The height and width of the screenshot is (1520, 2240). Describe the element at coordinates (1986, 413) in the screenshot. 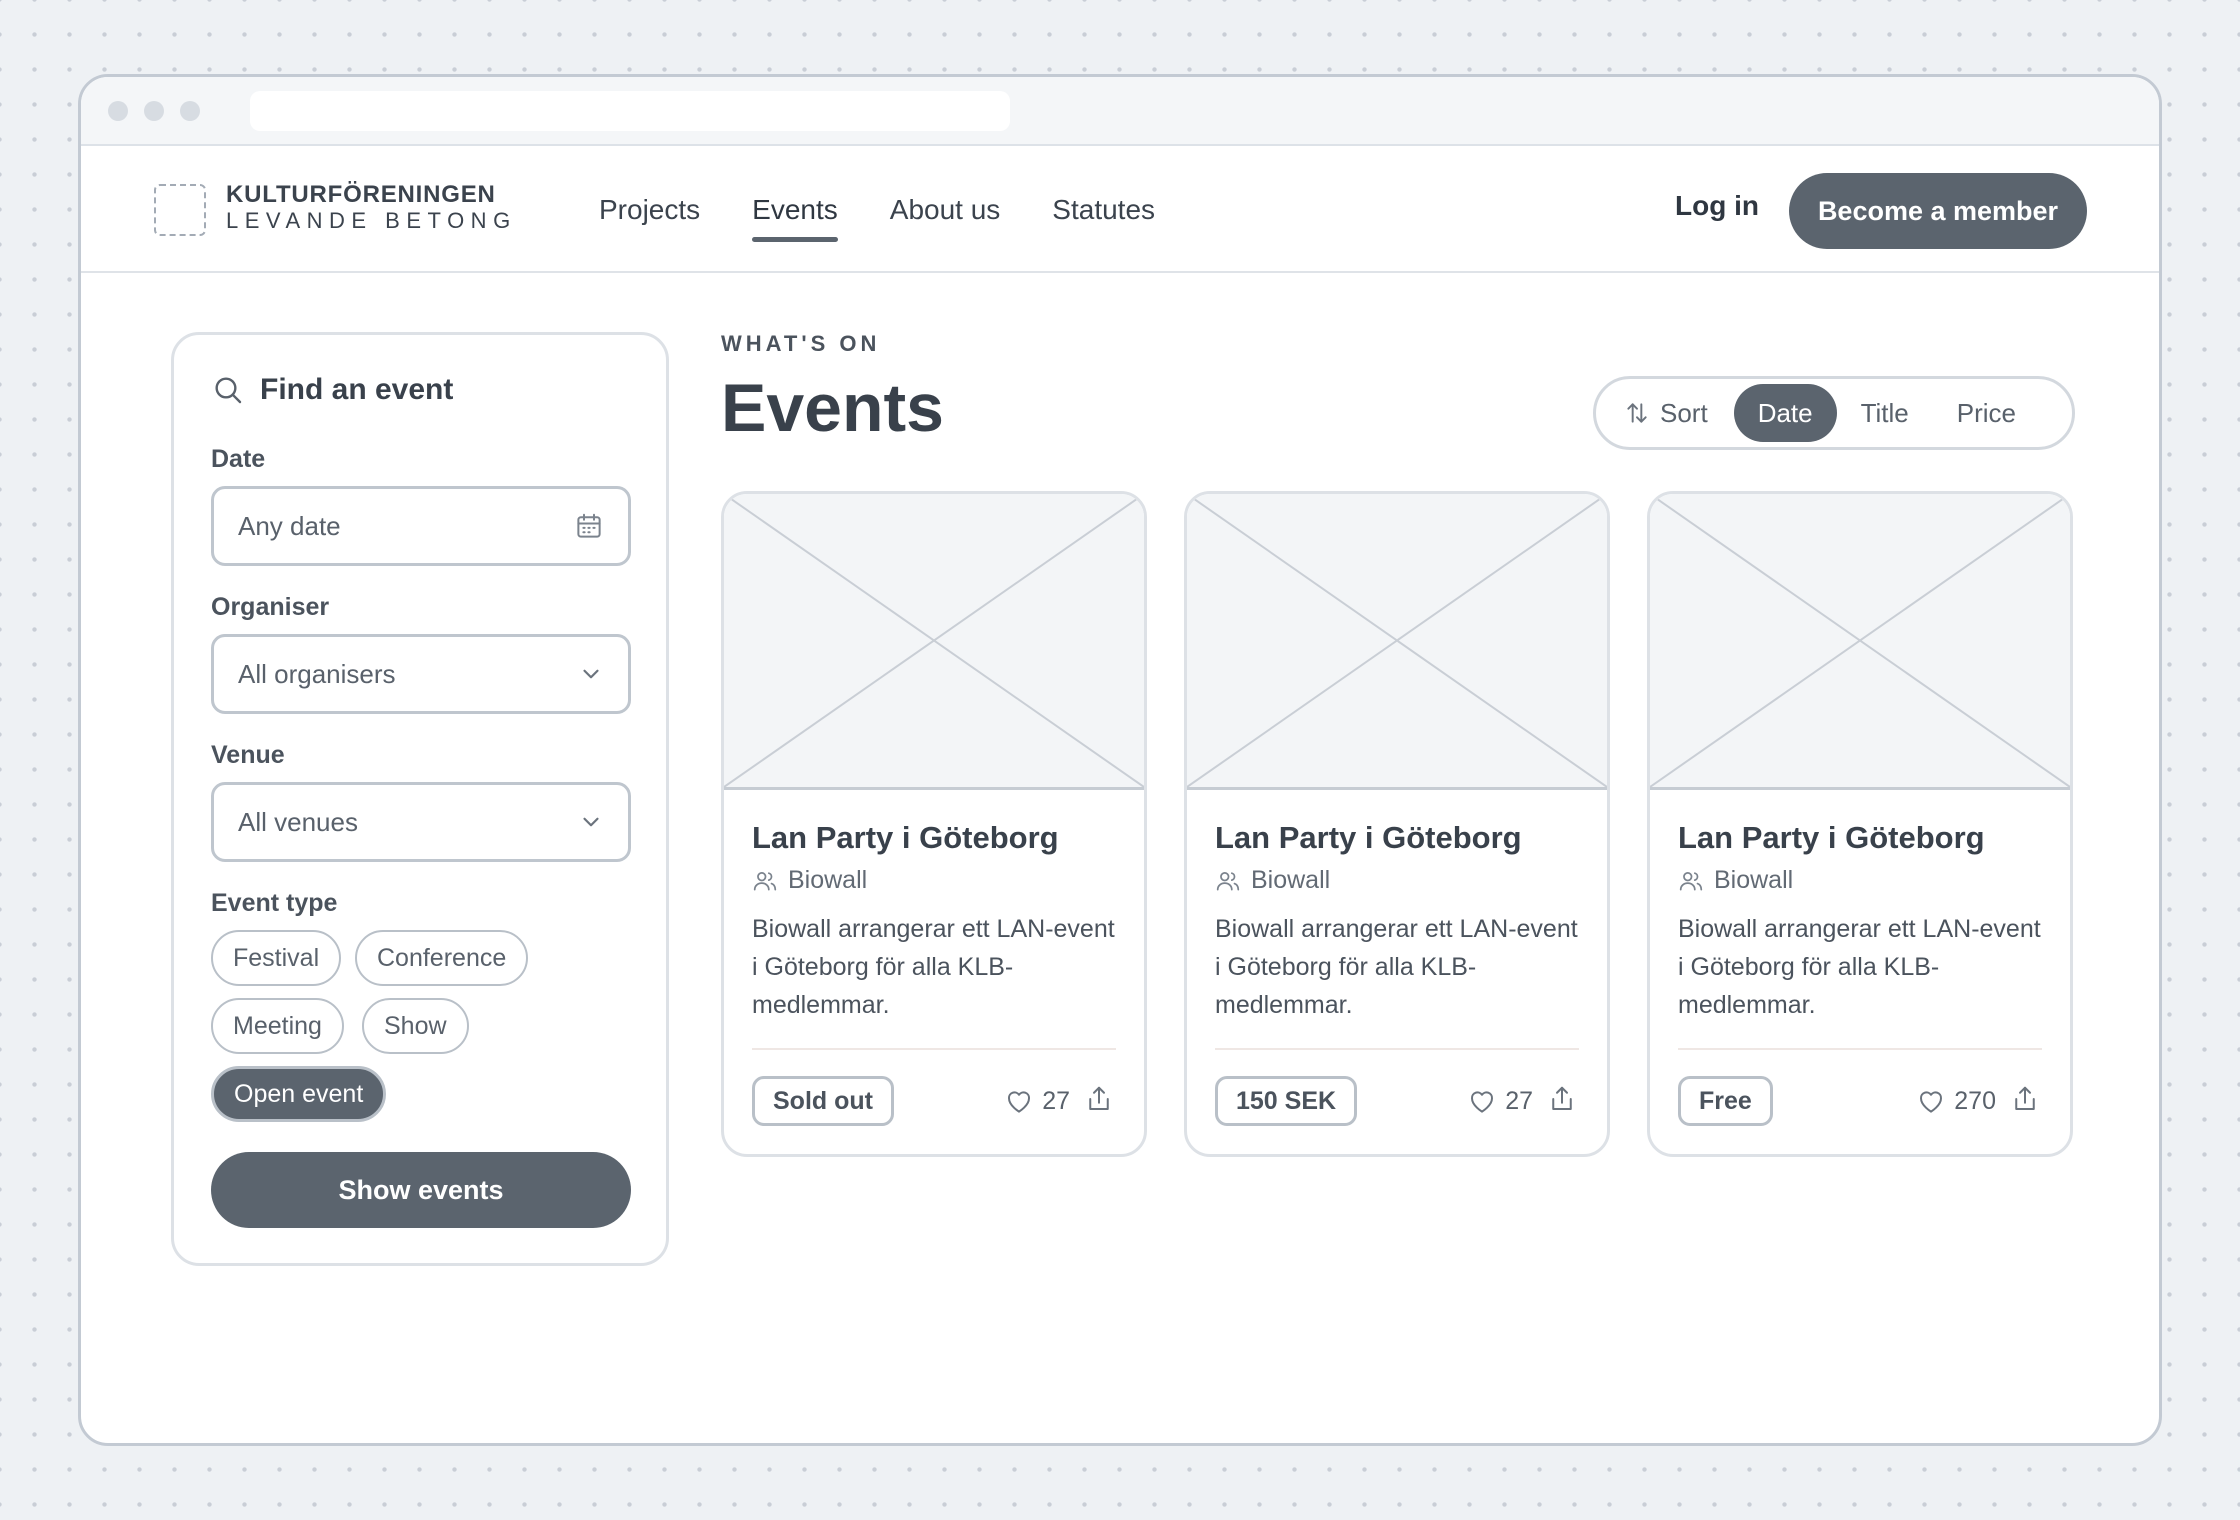

I see `sort-option-price: Price` at that location.